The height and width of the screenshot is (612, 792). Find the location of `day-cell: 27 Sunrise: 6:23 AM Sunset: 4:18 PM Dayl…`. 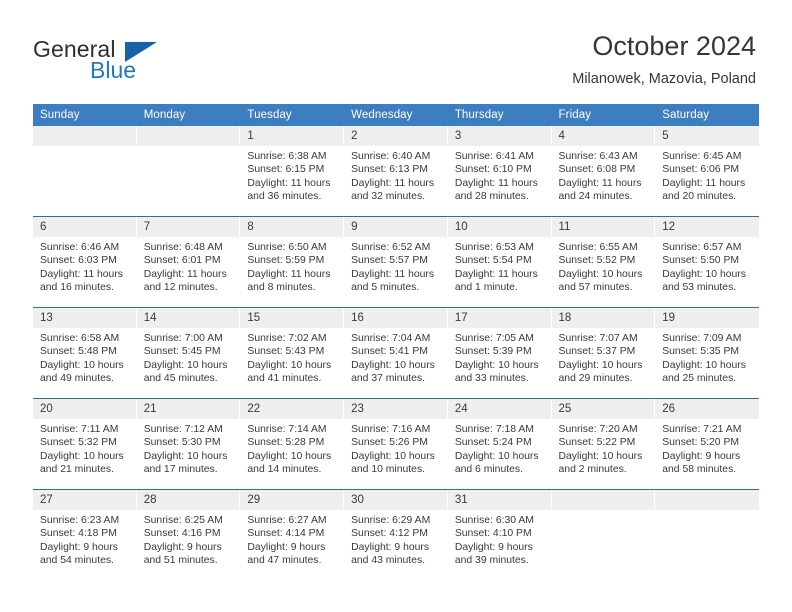

day-cell: 27 Sunrise: 6:23 AM Sunset: 4:18 PM Dayl… is located at coordinates (85, 535).